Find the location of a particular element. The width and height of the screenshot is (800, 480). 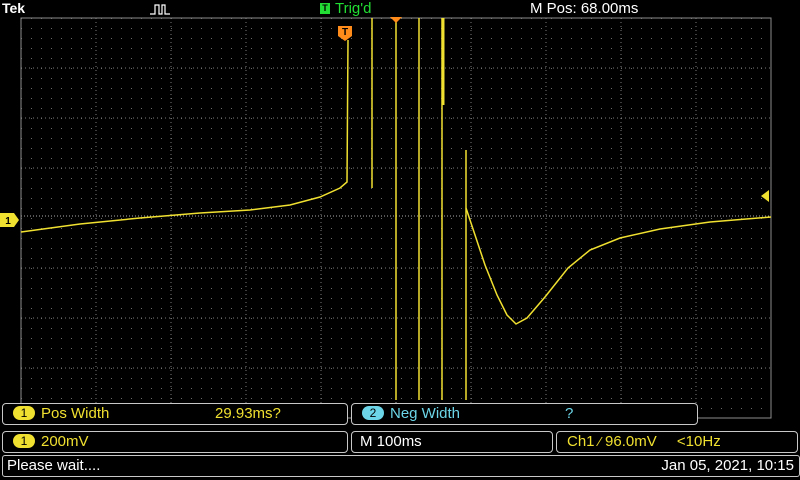

ch1-ground-marker: 1 is located at coordinates (9, 220).